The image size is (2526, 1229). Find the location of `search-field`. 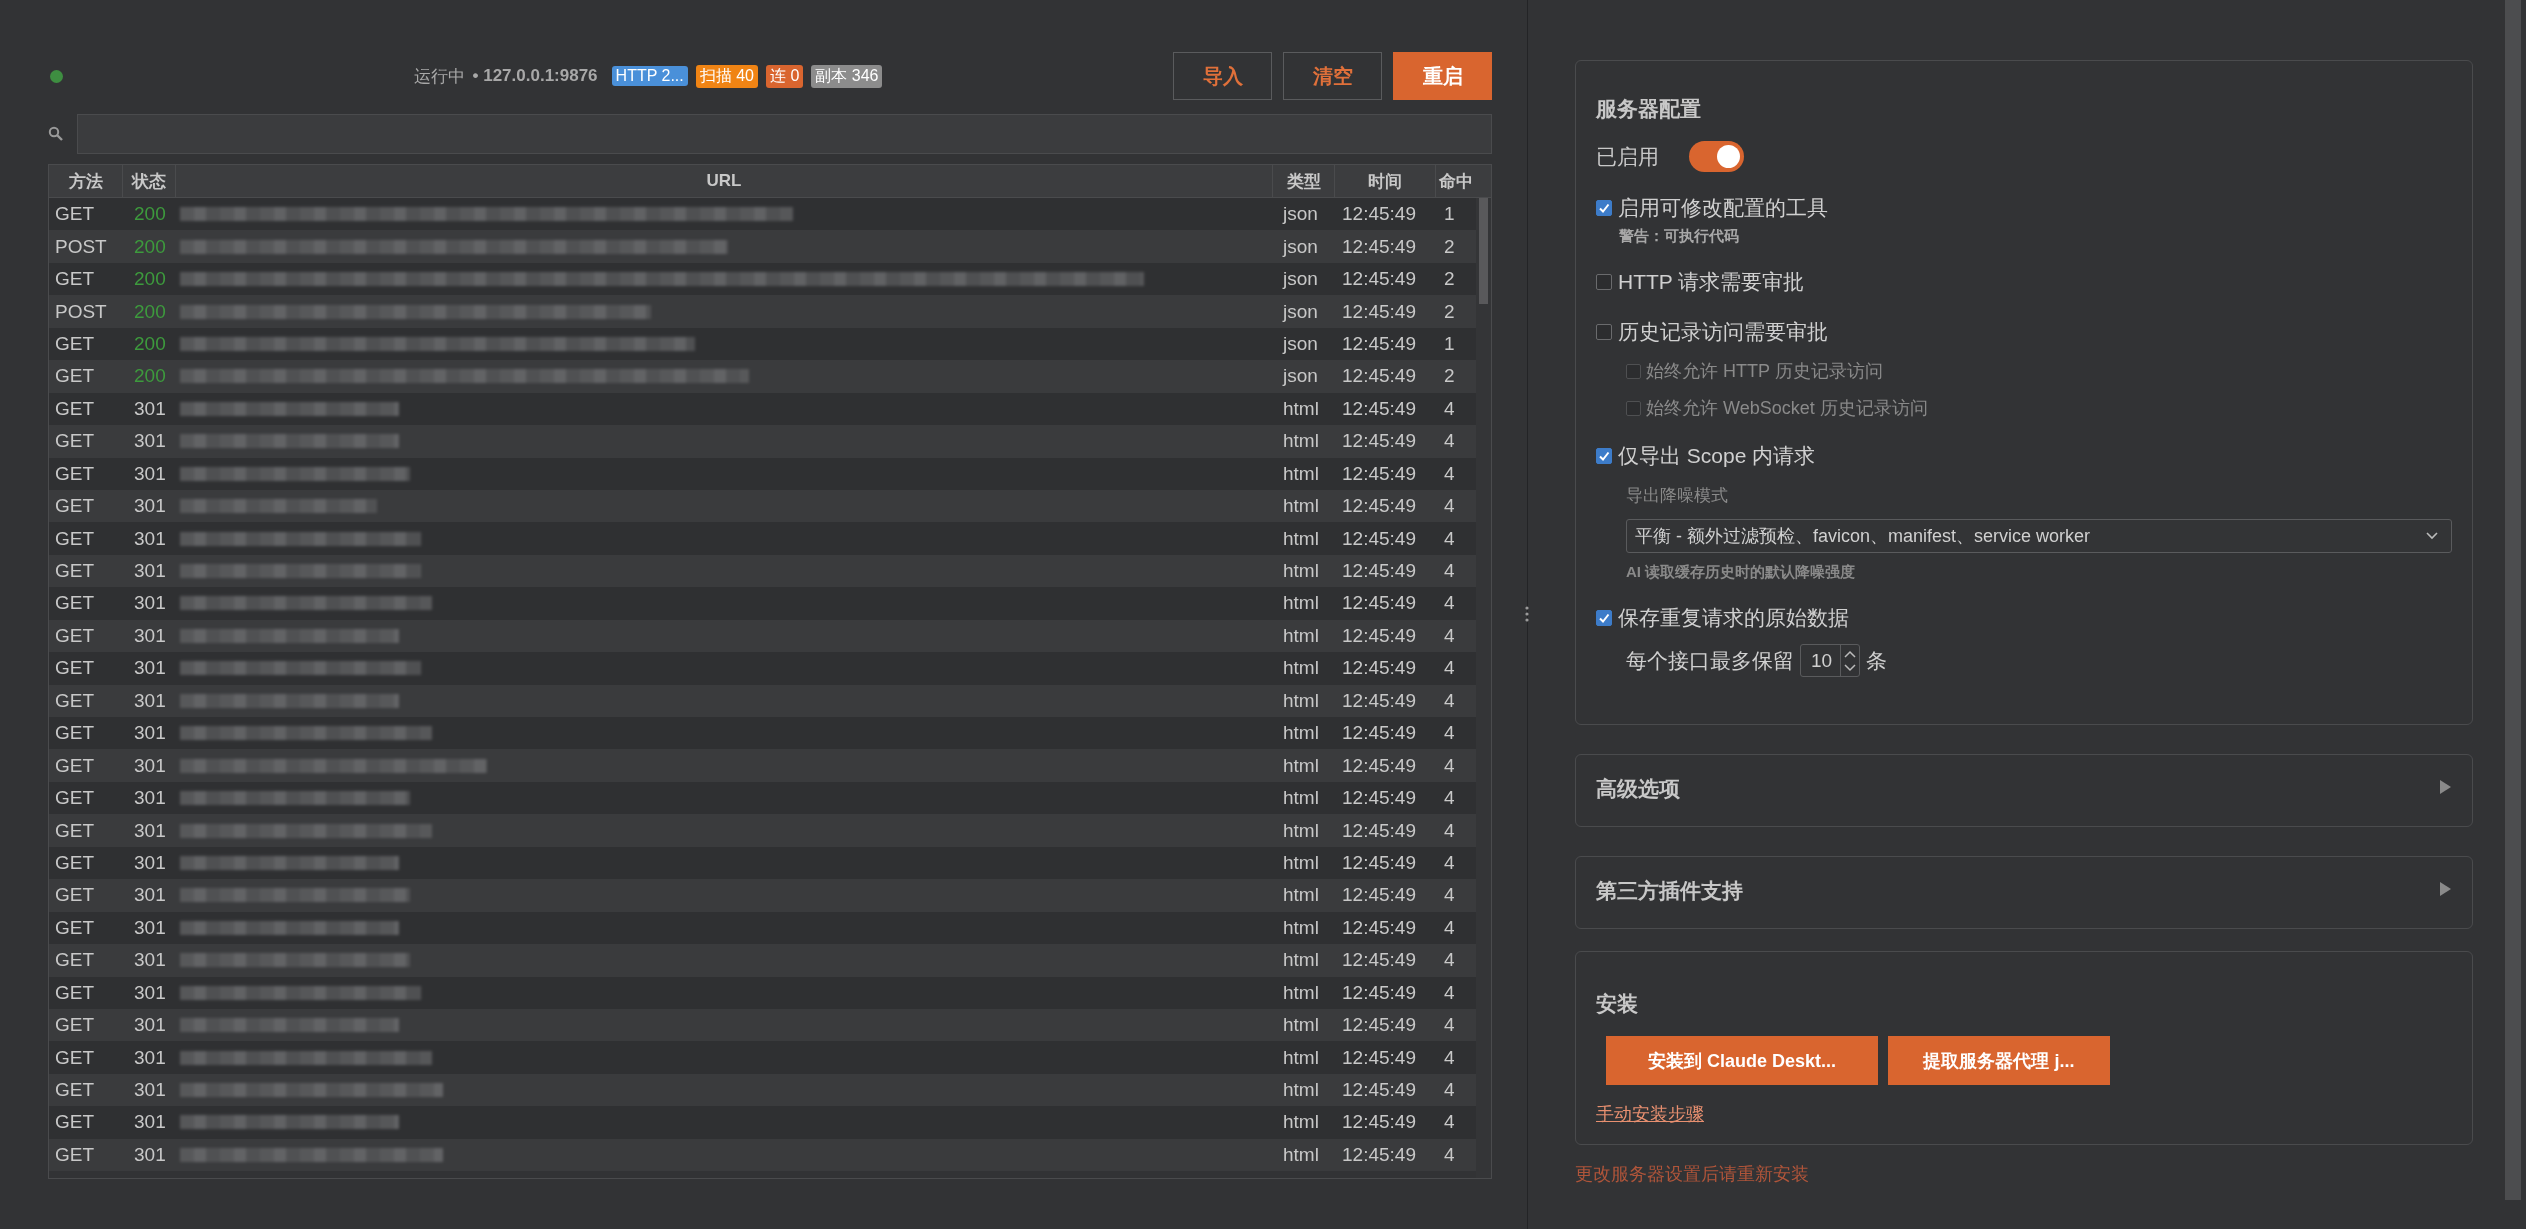

search-field is located at coordinates (784, 134).